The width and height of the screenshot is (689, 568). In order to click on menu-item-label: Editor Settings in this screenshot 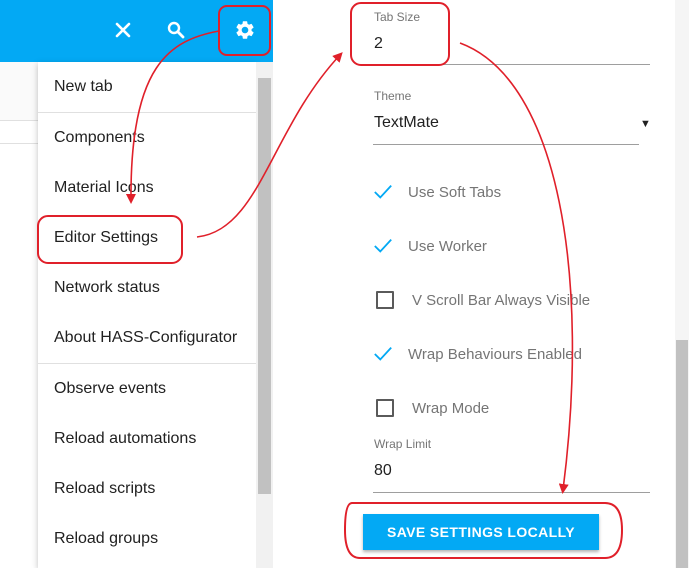, I will do `click(106, 237)`.